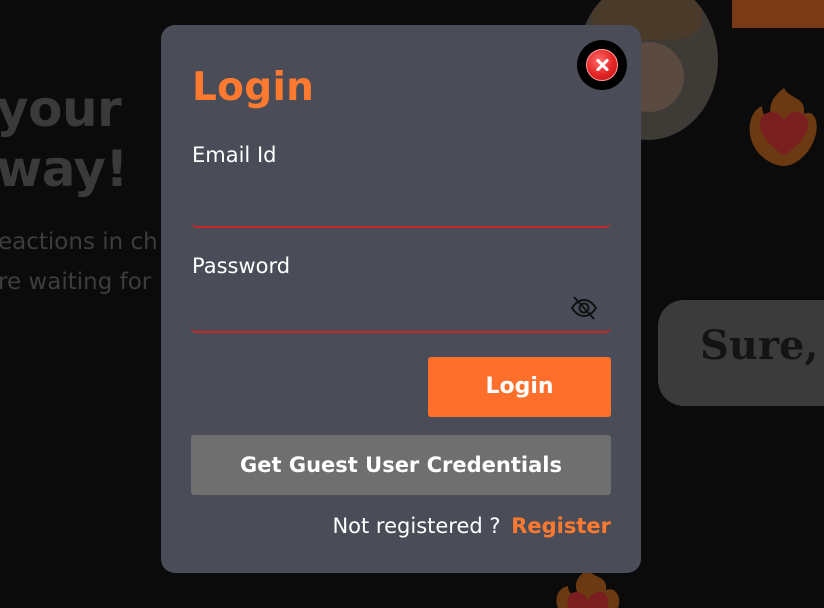 This screenshot has height=608, width=824. I want to click on eye-slash-icon, so click(584, 308).